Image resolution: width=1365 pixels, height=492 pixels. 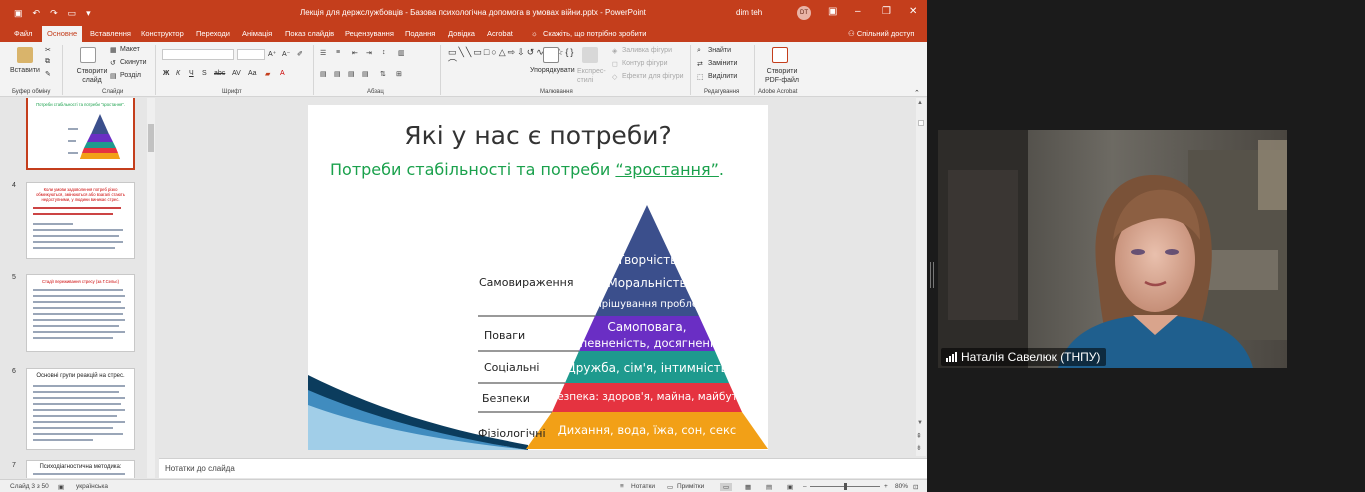 I want to click on text-direction-icon: ⇅, so click(x=383, y=74).